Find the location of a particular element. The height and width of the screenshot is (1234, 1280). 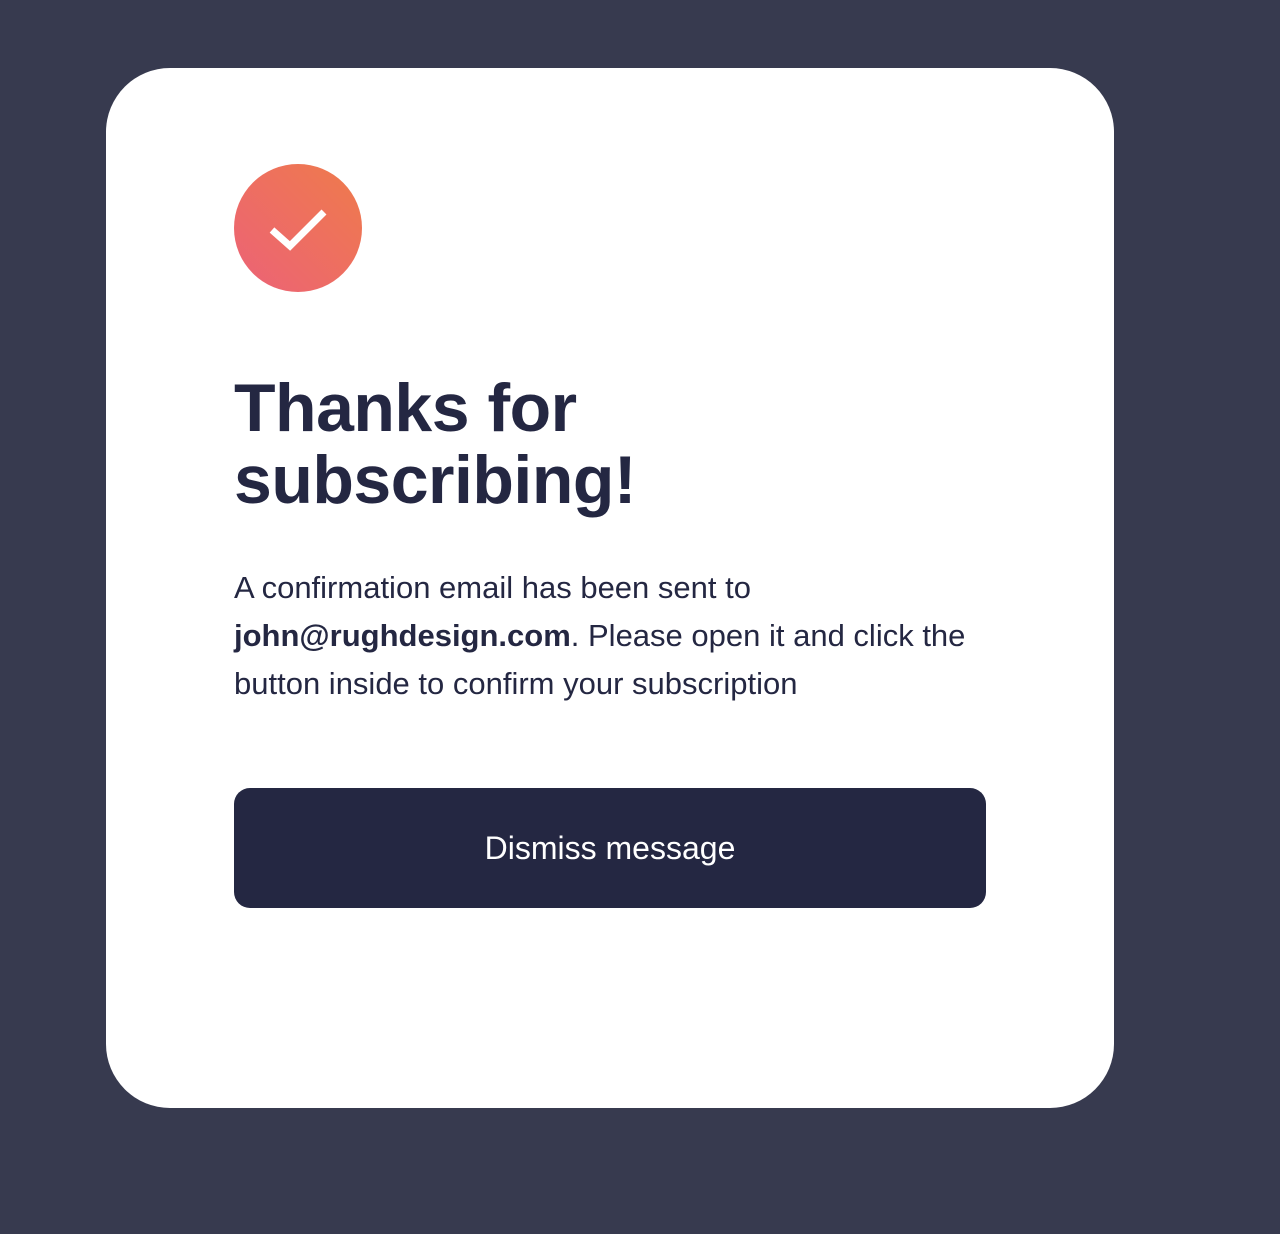

page-title: Thanks for subscribing! is located at coordinates (435, 444).